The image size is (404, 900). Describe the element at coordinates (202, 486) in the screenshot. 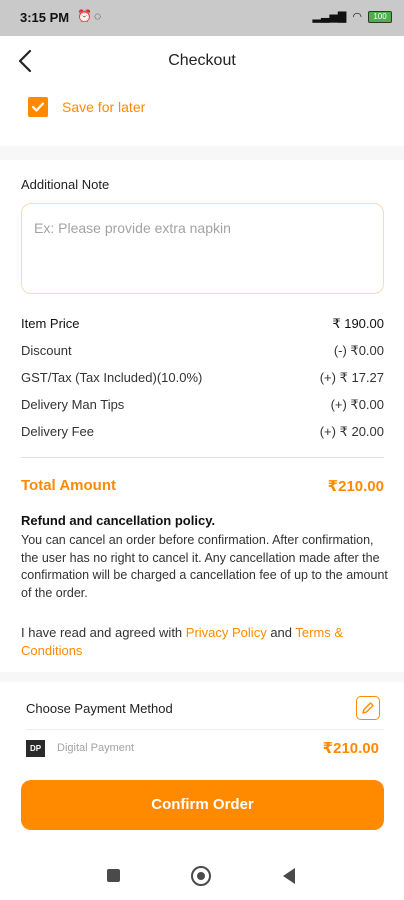

I see `total-row: Total Amount ₹210.00` at that location.